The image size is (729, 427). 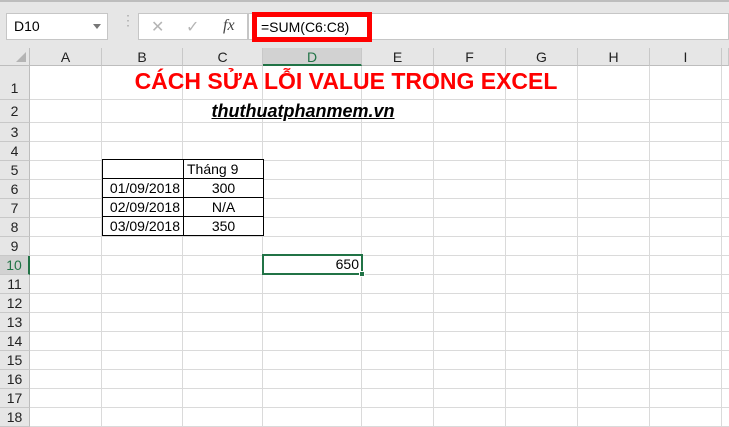 I want to click on formula-highlight: =SUM(C6:C8), so click(x=312, y=27).